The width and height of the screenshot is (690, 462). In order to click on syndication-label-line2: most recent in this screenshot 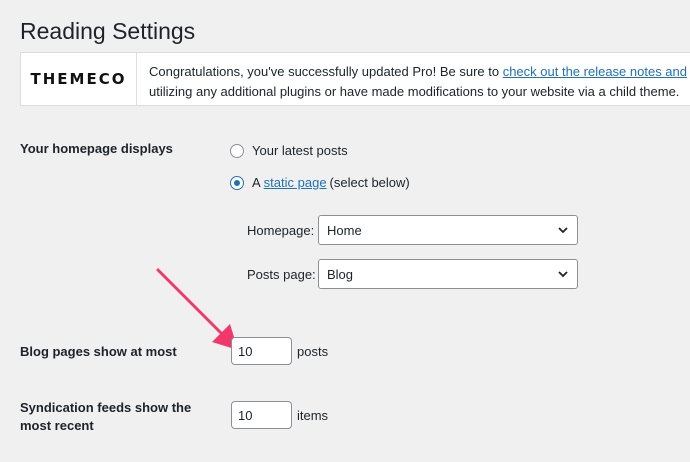, I will do `click(57, 425)`.